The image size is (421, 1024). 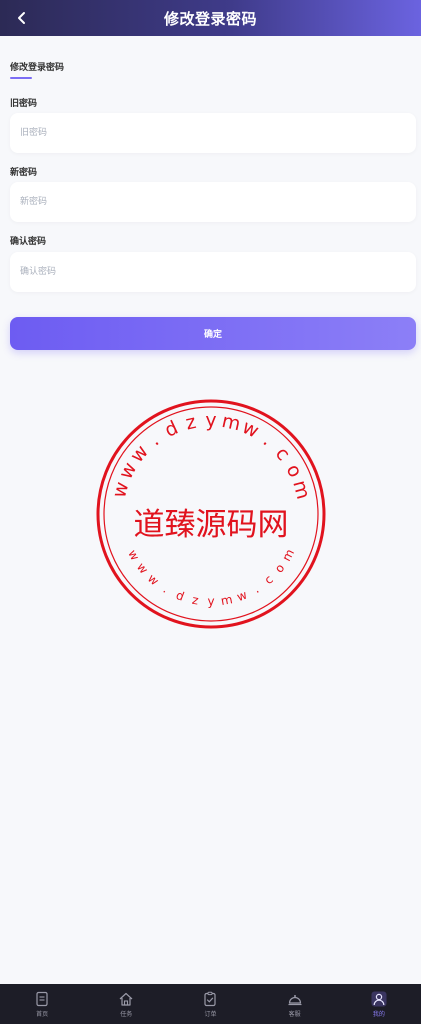 I want to click on bottom-tab-bar: 首页 任务 订单 客服 我的, so click(x=210, y=1004).